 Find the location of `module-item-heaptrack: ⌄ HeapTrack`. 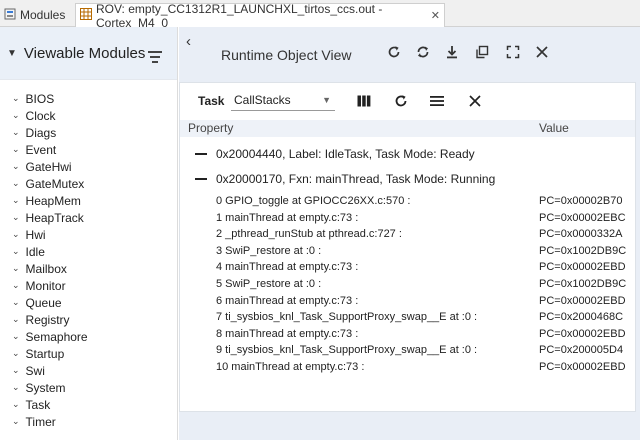

module-item-heaptrack: ⌄ HeapTrack is located at coordinates (88, 217).